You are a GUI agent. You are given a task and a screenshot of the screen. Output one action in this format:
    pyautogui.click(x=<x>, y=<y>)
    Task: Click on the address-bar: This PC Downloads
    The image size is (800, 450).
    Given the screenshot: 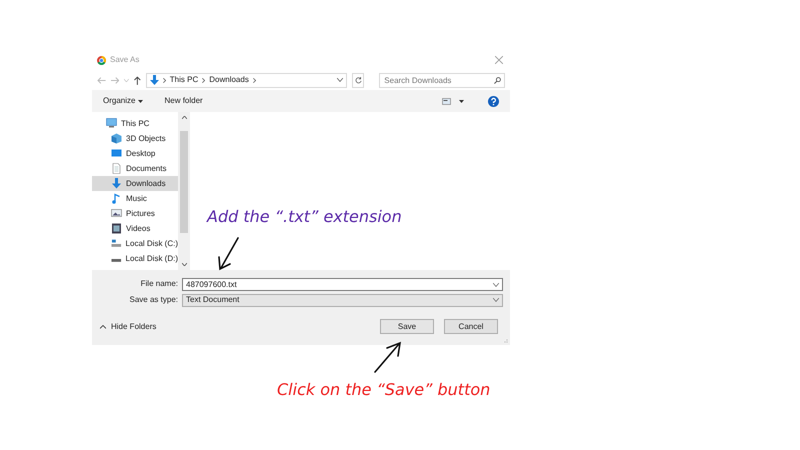 What is the action you would take?
    pyautogui.click(x=246, y=80)
    